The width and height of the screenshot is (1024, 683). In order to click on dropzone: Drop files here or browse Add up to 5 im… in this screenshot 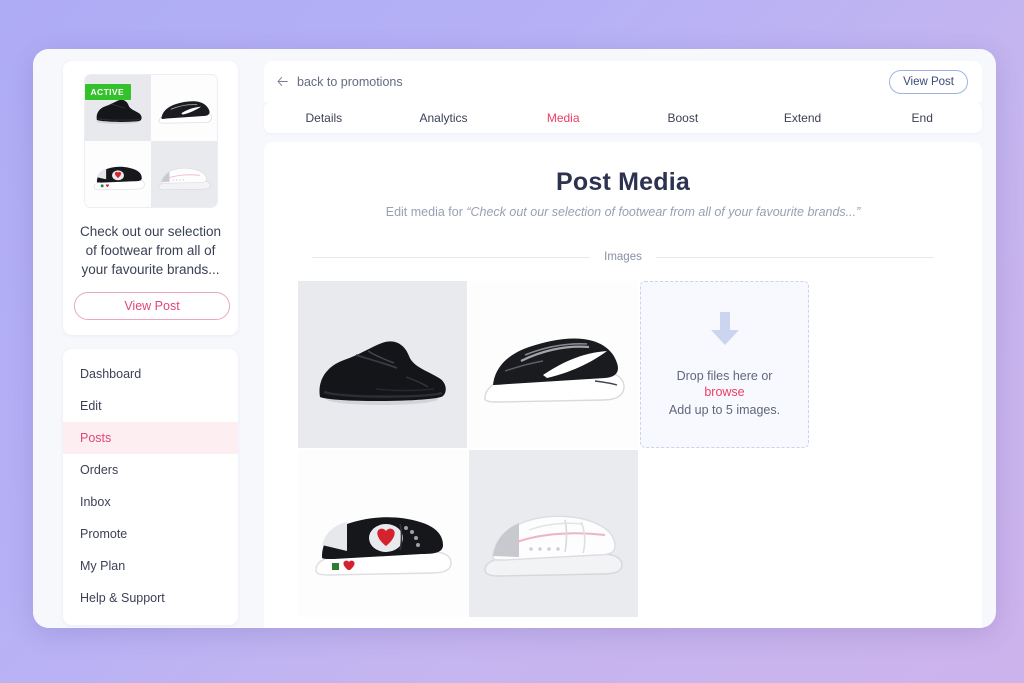, I will do `click(724, 364)`.